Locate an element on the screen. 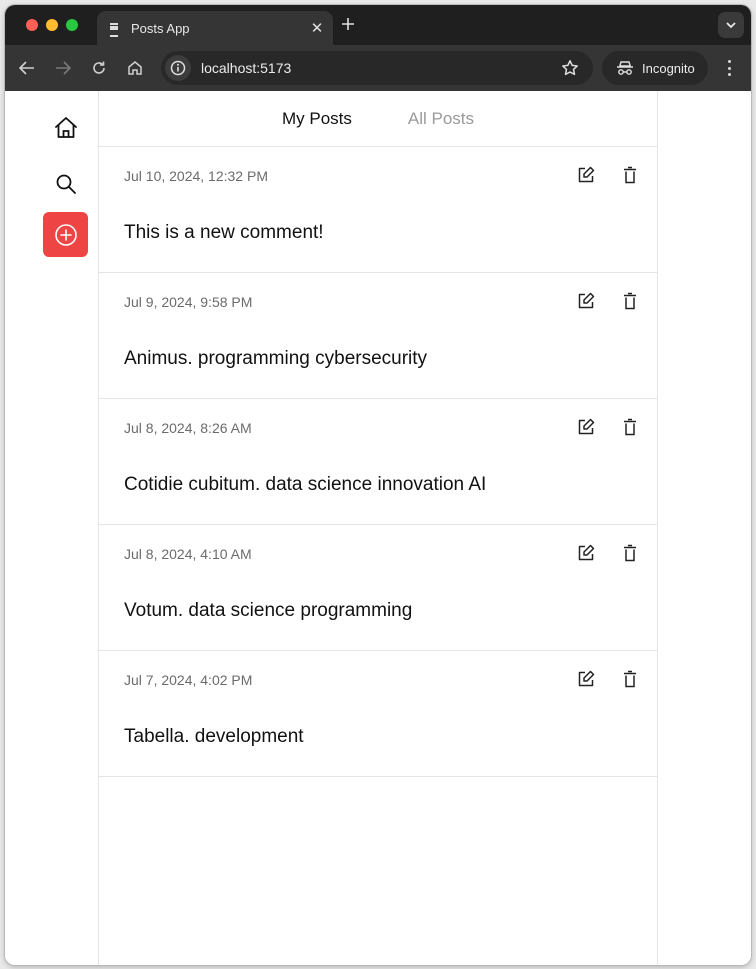  browser-tab: Posts App ✕ is located at coordinates (215, 28).